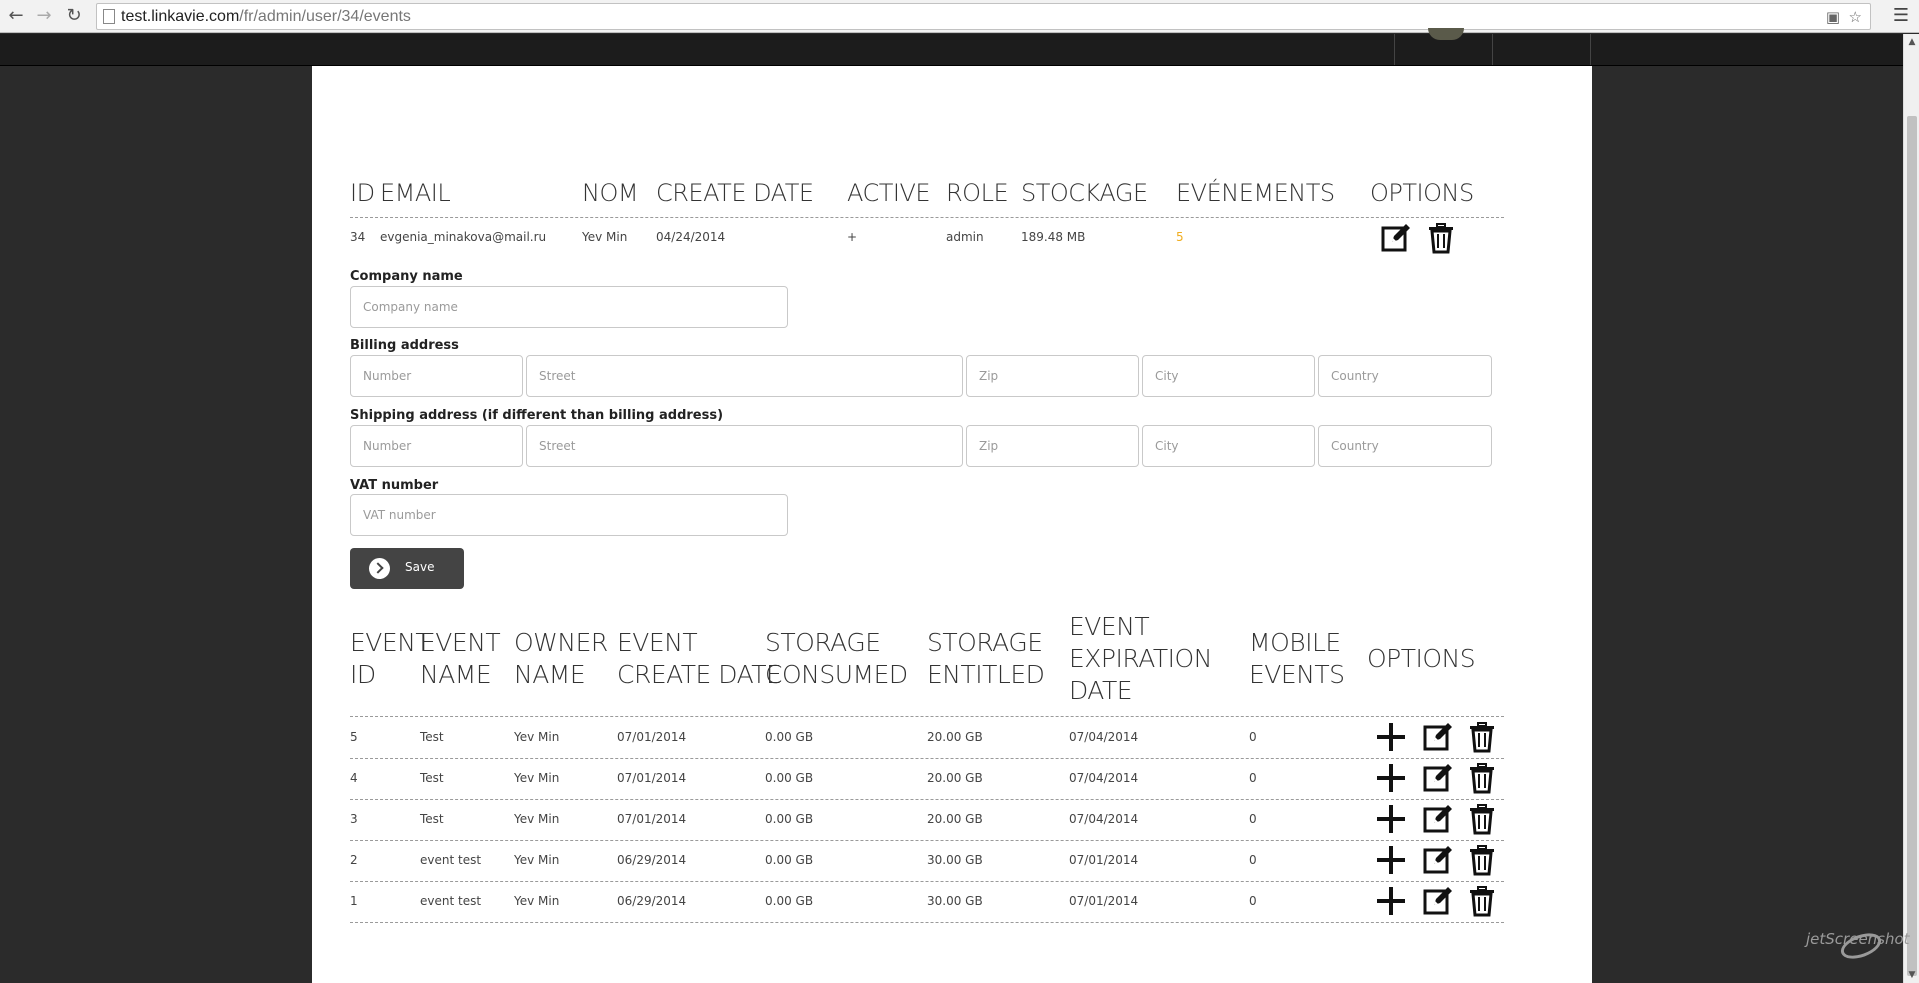  I want to click on header-line: MOBILE, so click(1295, 642).